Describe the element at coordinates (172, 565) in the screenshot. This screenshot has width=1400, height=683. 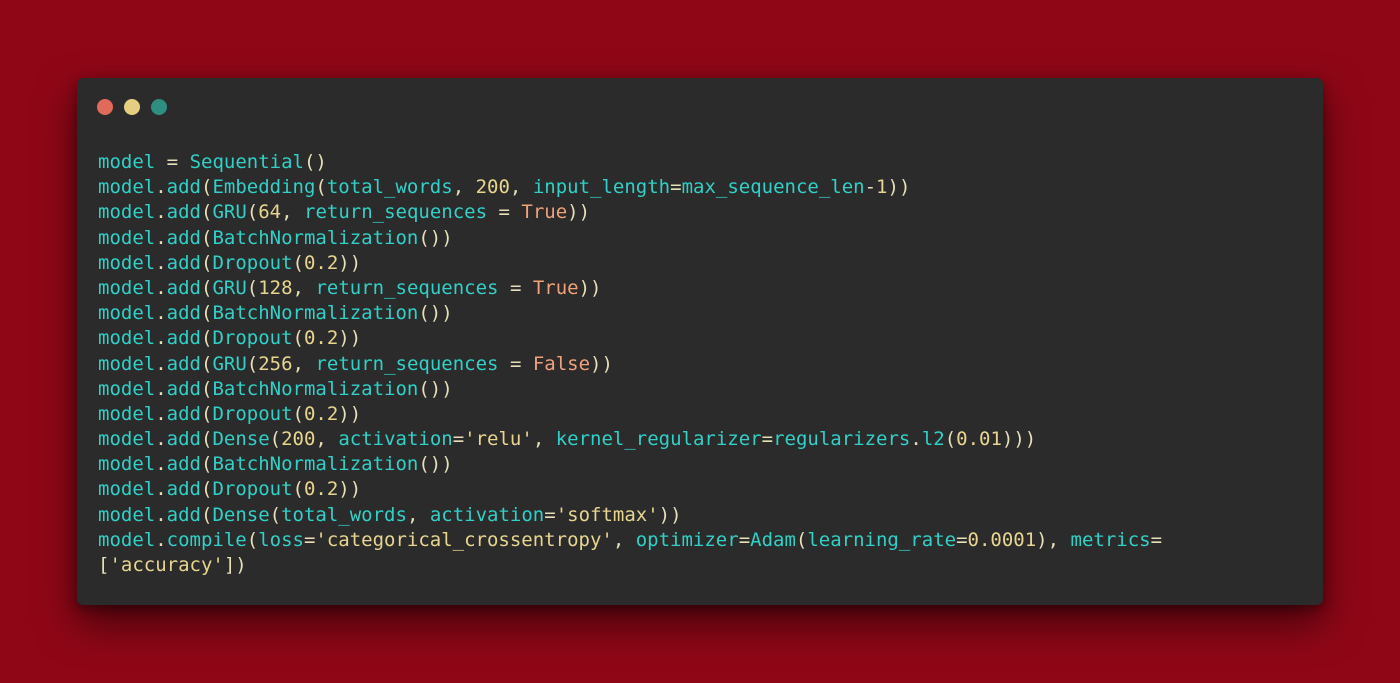
I see `code-line: ['accuracy'])` at that location.